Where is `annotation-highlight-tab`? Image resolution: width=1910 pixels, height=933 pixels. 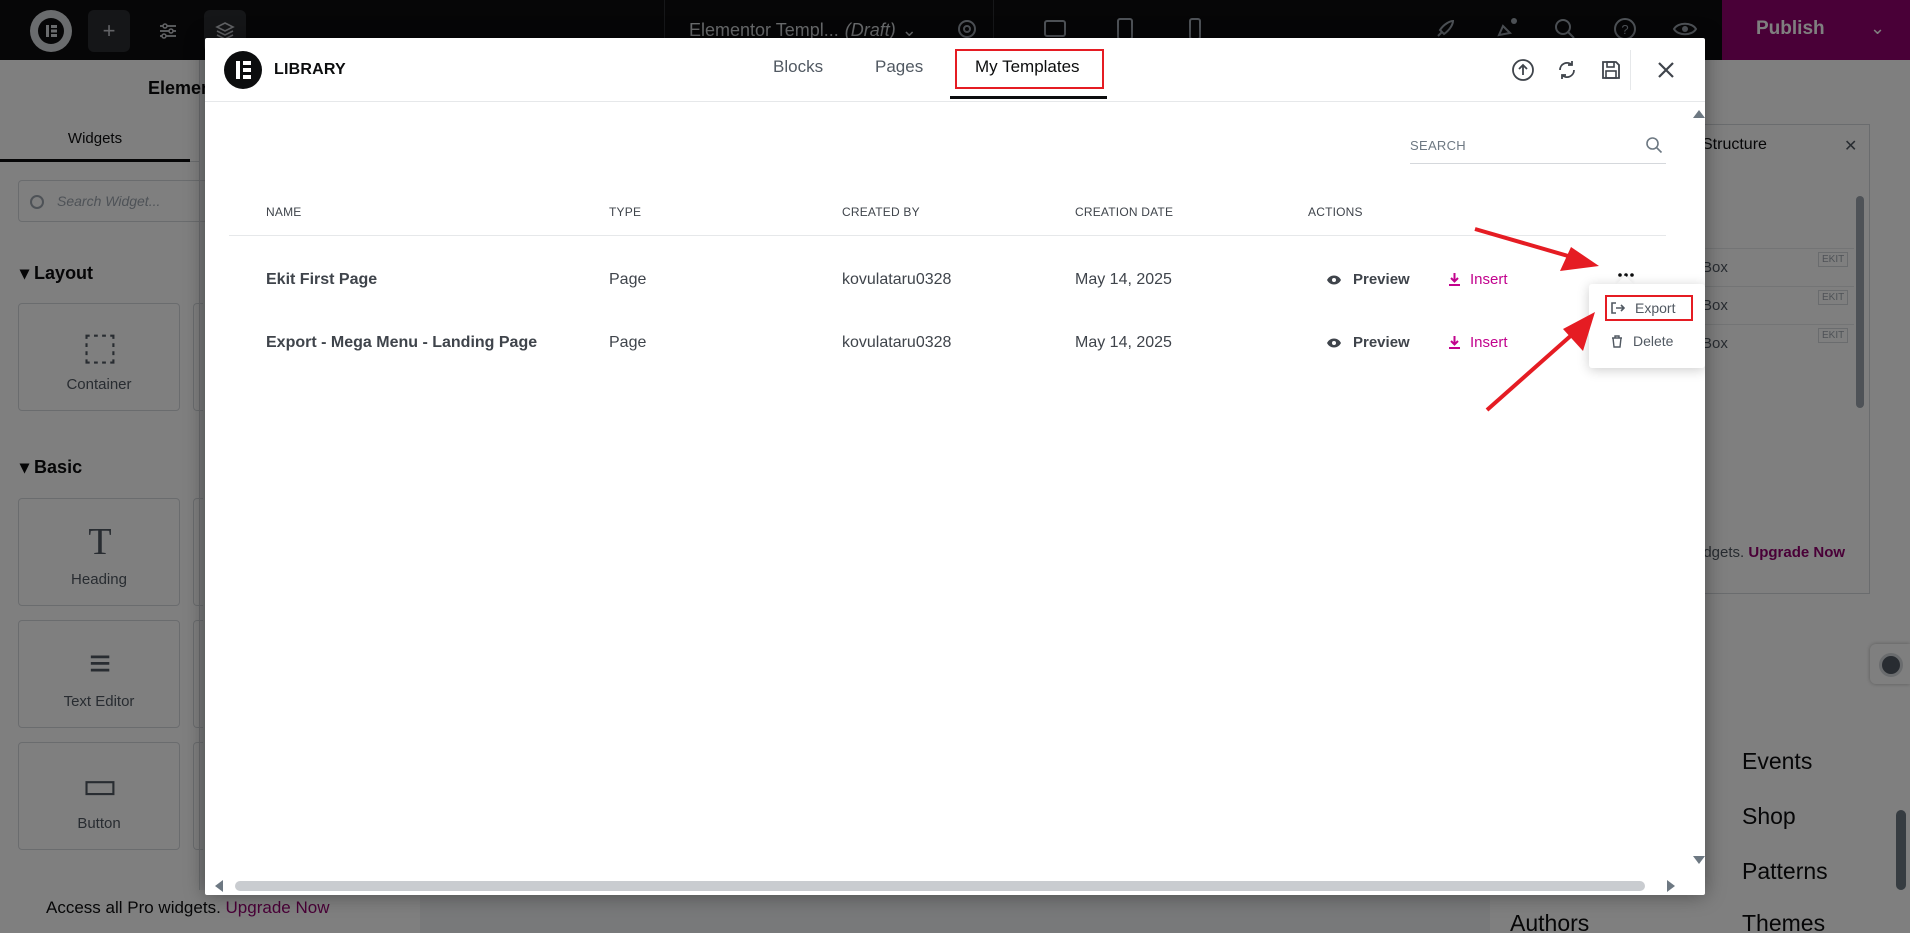
annotation-highlight-tab is located at coordinates (1029, 69).